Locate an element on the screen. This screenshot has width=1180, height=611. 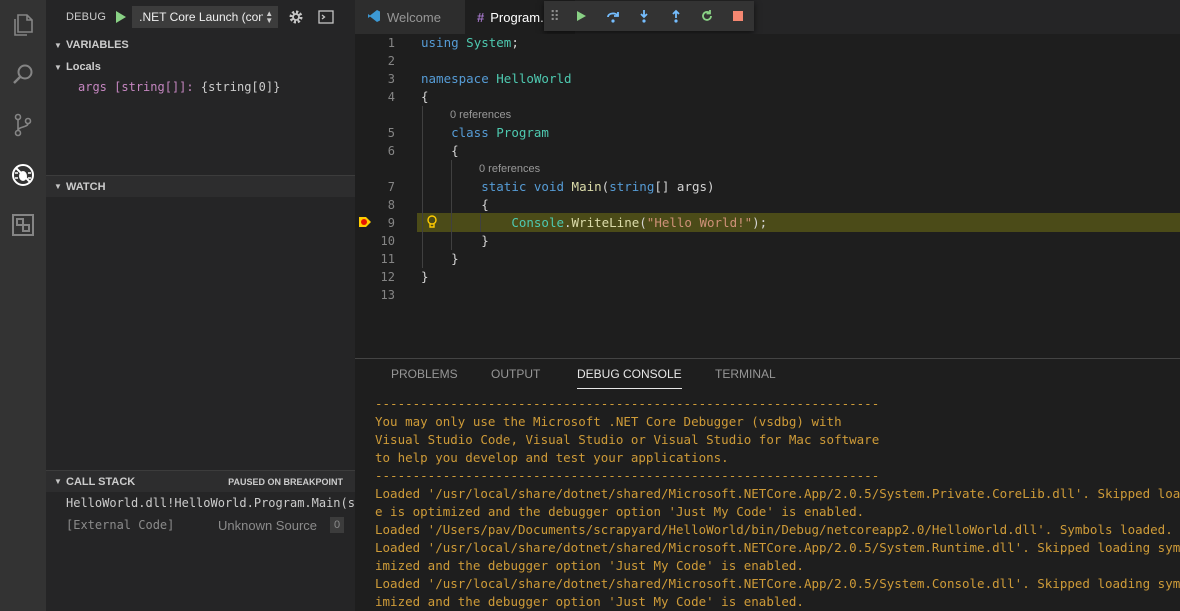
stop-button is located at coordinates (738, 16).